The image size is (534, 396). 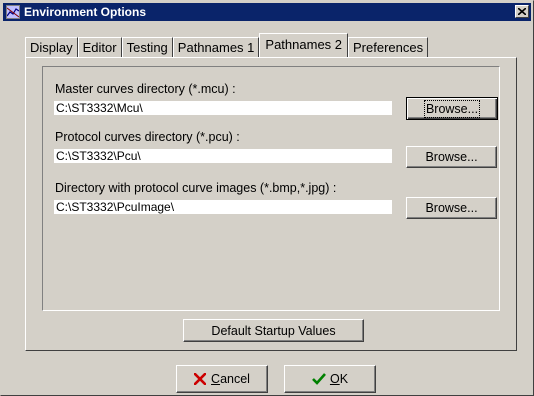 What do you see at coordinates (230, 379) in the screenshot?
I see `cancel-label: Cancel` at bounding box center [230, 379].